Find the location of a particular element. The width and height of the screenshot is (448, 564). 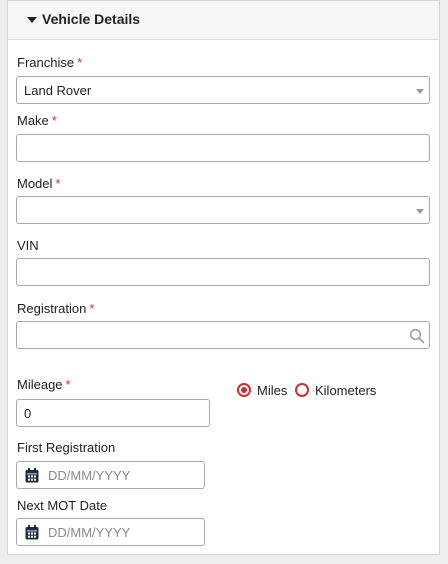

franchise-label-text: Franchise is located at coordinates (46, 62).